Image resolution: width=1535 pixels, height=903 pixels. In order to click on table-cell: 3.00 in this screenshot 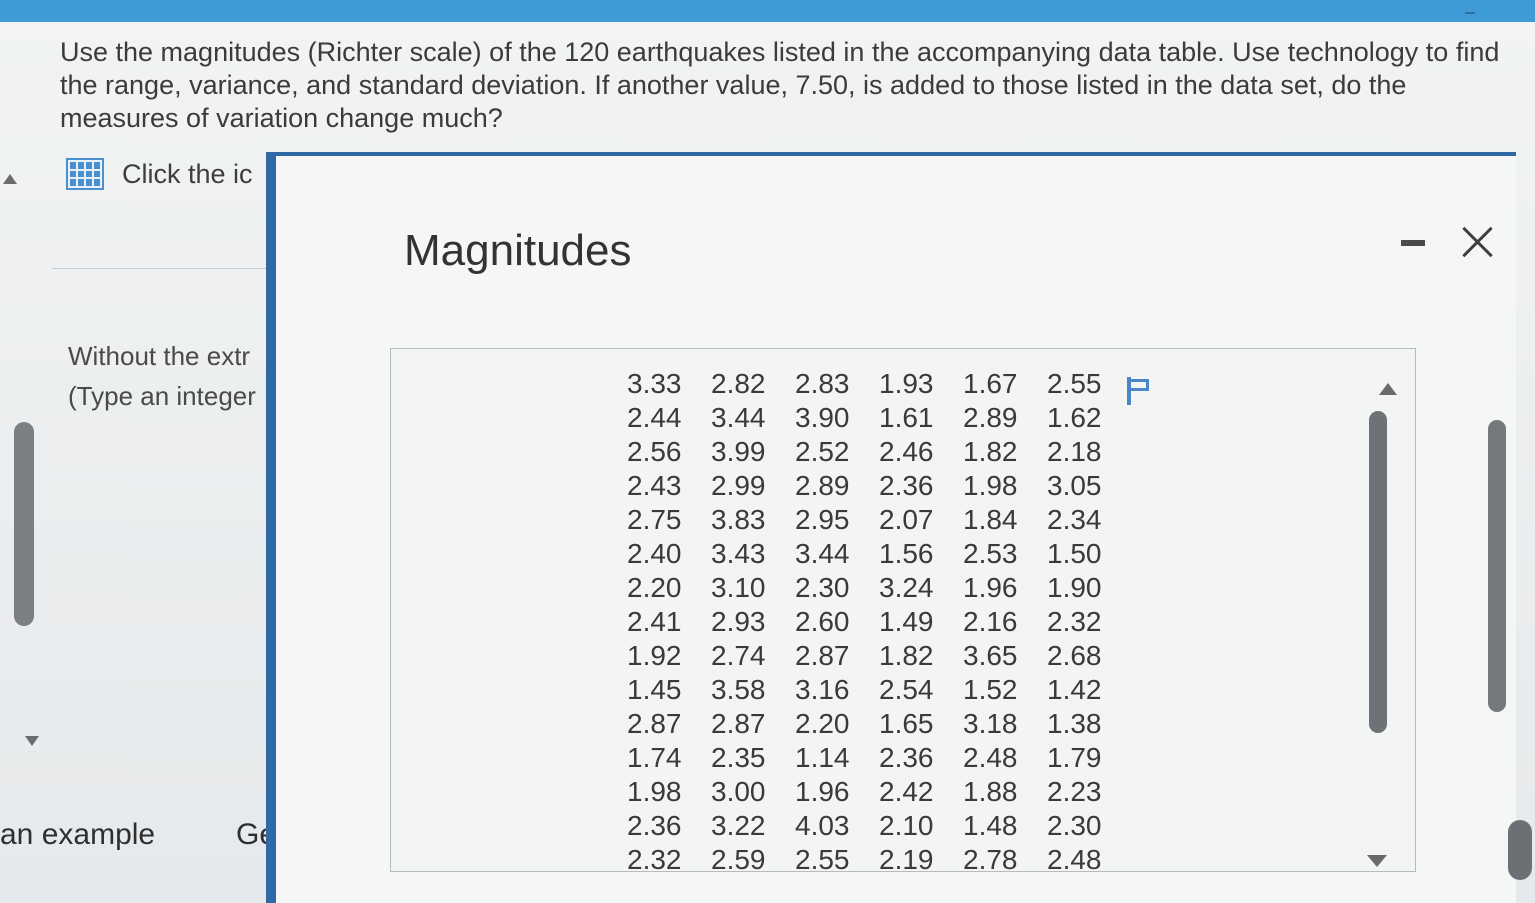, I will do `click(738, 791)`.